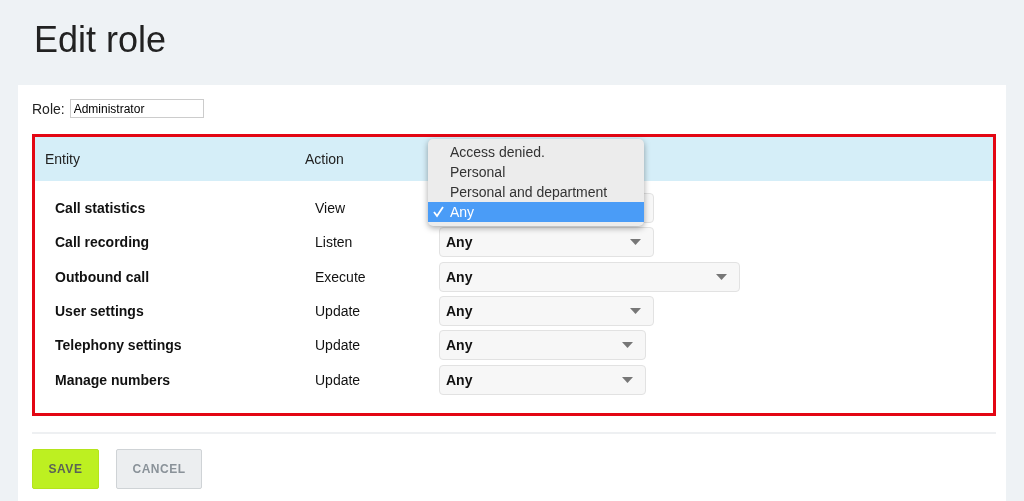 The width and height of the screenshot is (1024, 501). What do you see at coordinates (536, 192) in the screenshot?
I see `menu-option: Personal and department` at bounding box center [536, 192].